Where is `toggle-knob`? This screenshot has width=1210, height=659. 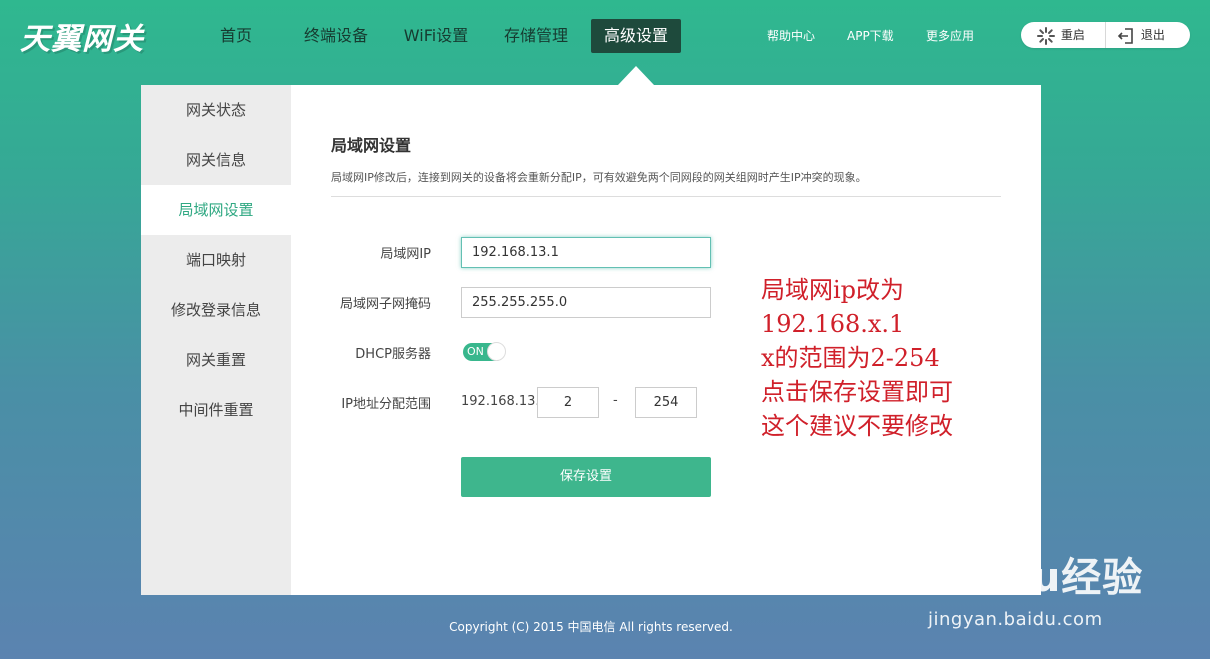 toggle-knob is located at coordinates (496, 351).